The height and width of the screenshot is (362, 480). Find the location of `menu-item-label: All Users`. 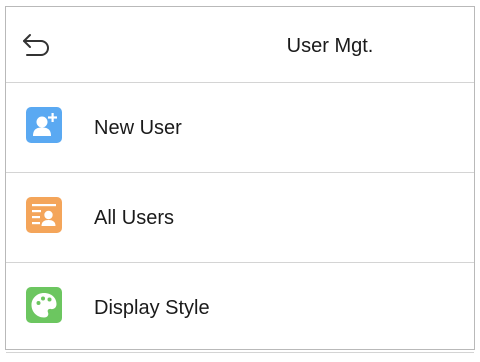

menu-item-label: All Users is located at coordinates (134, 218).